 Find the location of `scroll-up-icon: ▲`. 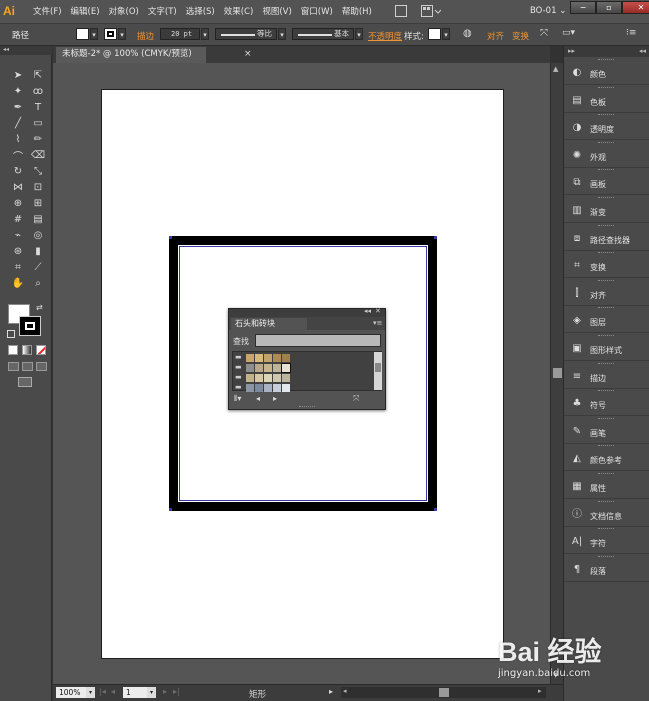

scroll-up-icon: ▲ is located at coordinates (555, 69).